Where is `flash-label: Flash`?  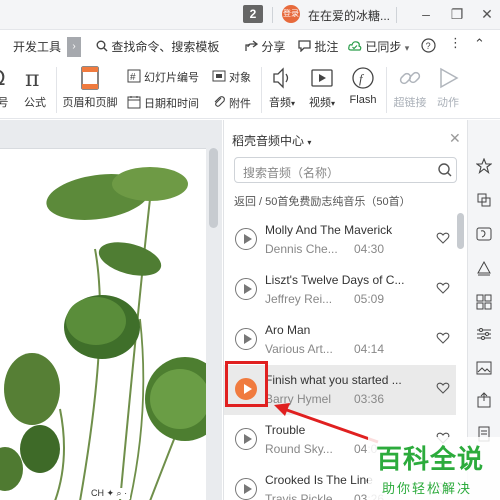 flash-label: Flash is located at coordinates (363, 100).